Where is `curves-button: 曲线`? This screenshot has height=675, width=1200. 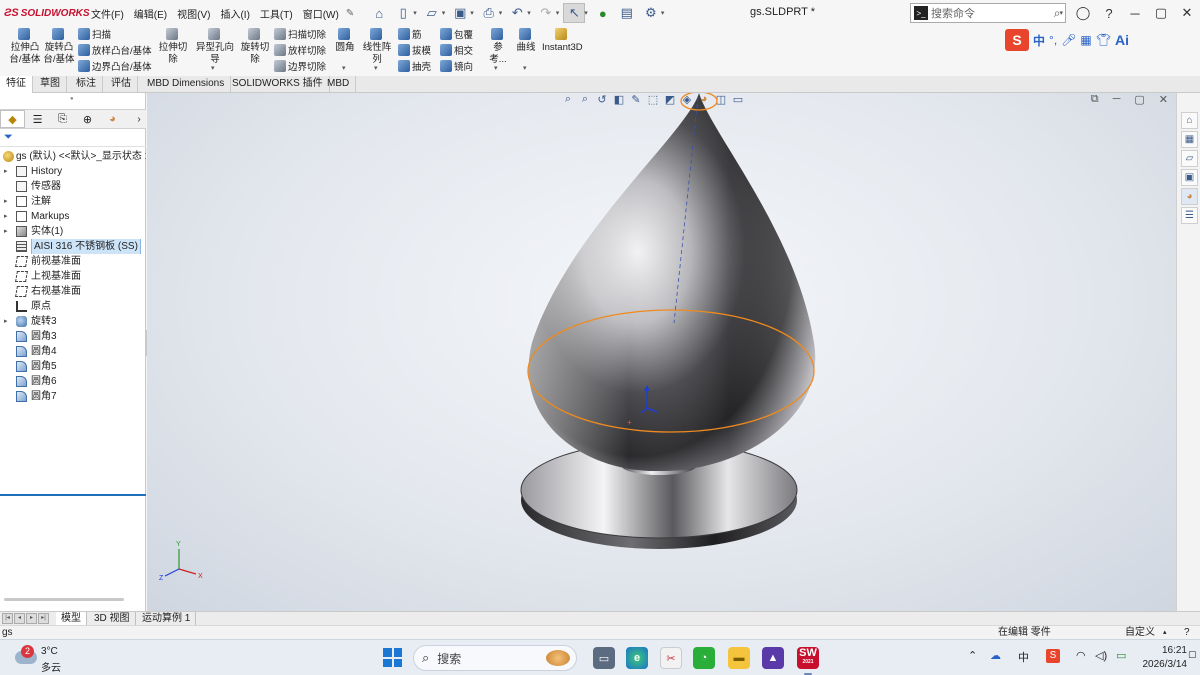 curves-button: 曲线 is located at coordinates (526, 41).